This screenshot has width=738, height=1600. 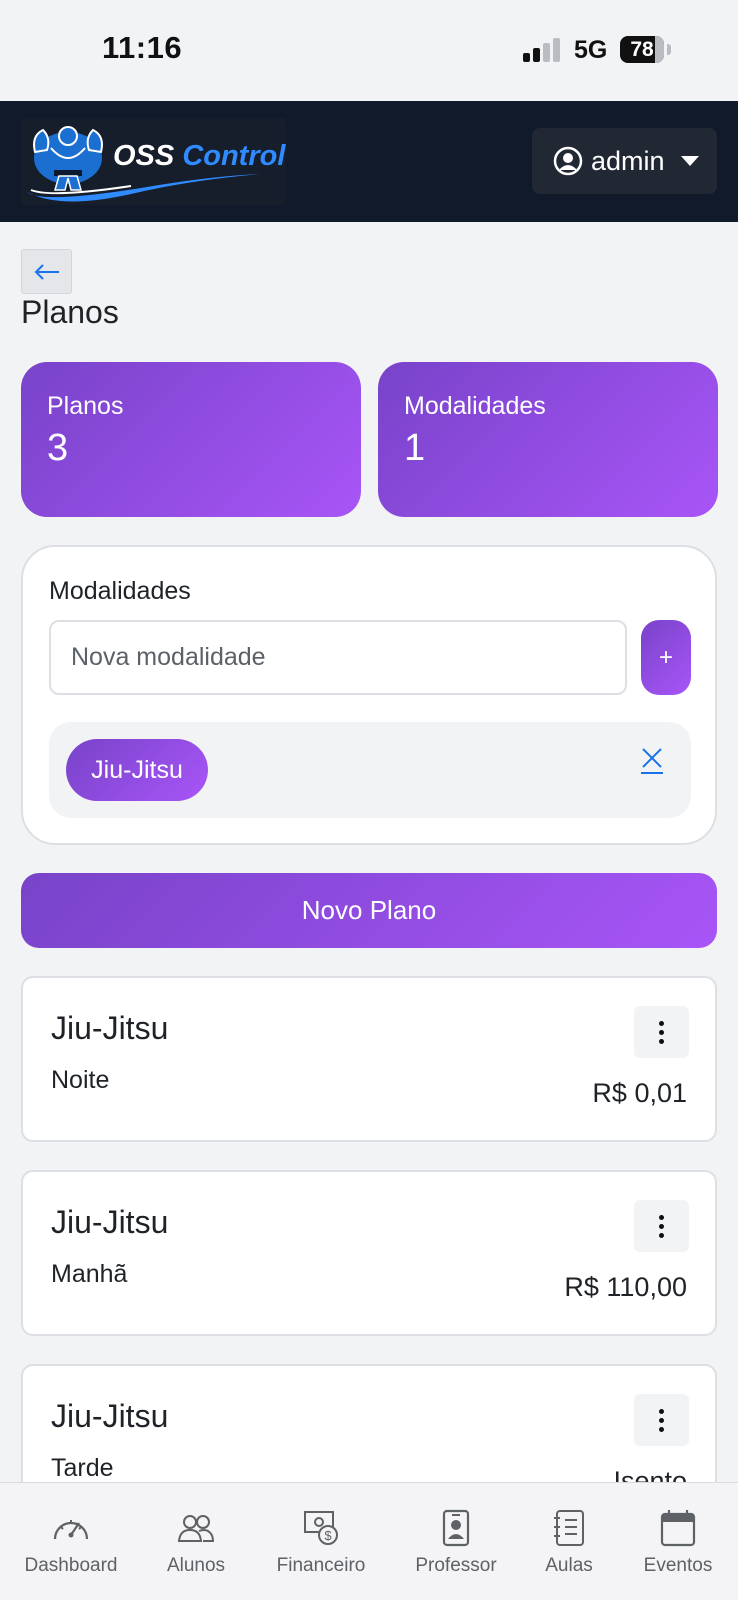 I want to click on close-icon, so click(x=652, y=761).